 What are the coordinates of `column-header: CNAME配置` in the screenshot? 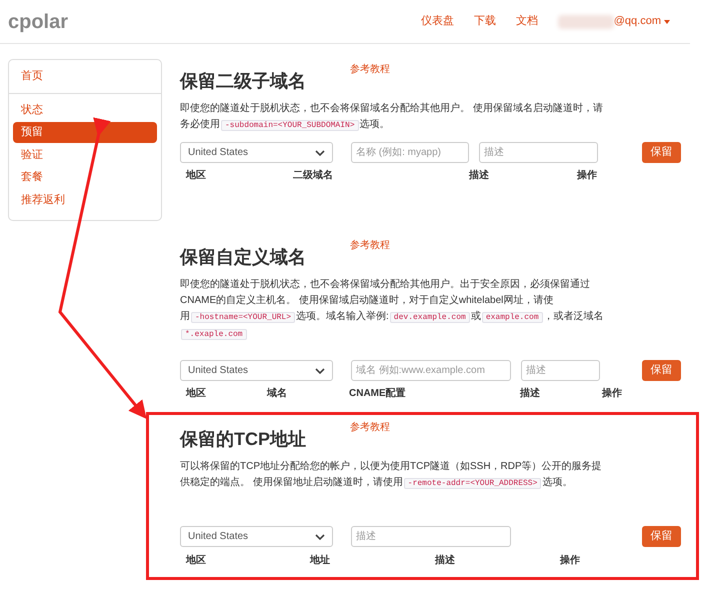 It's located at (377, 393).